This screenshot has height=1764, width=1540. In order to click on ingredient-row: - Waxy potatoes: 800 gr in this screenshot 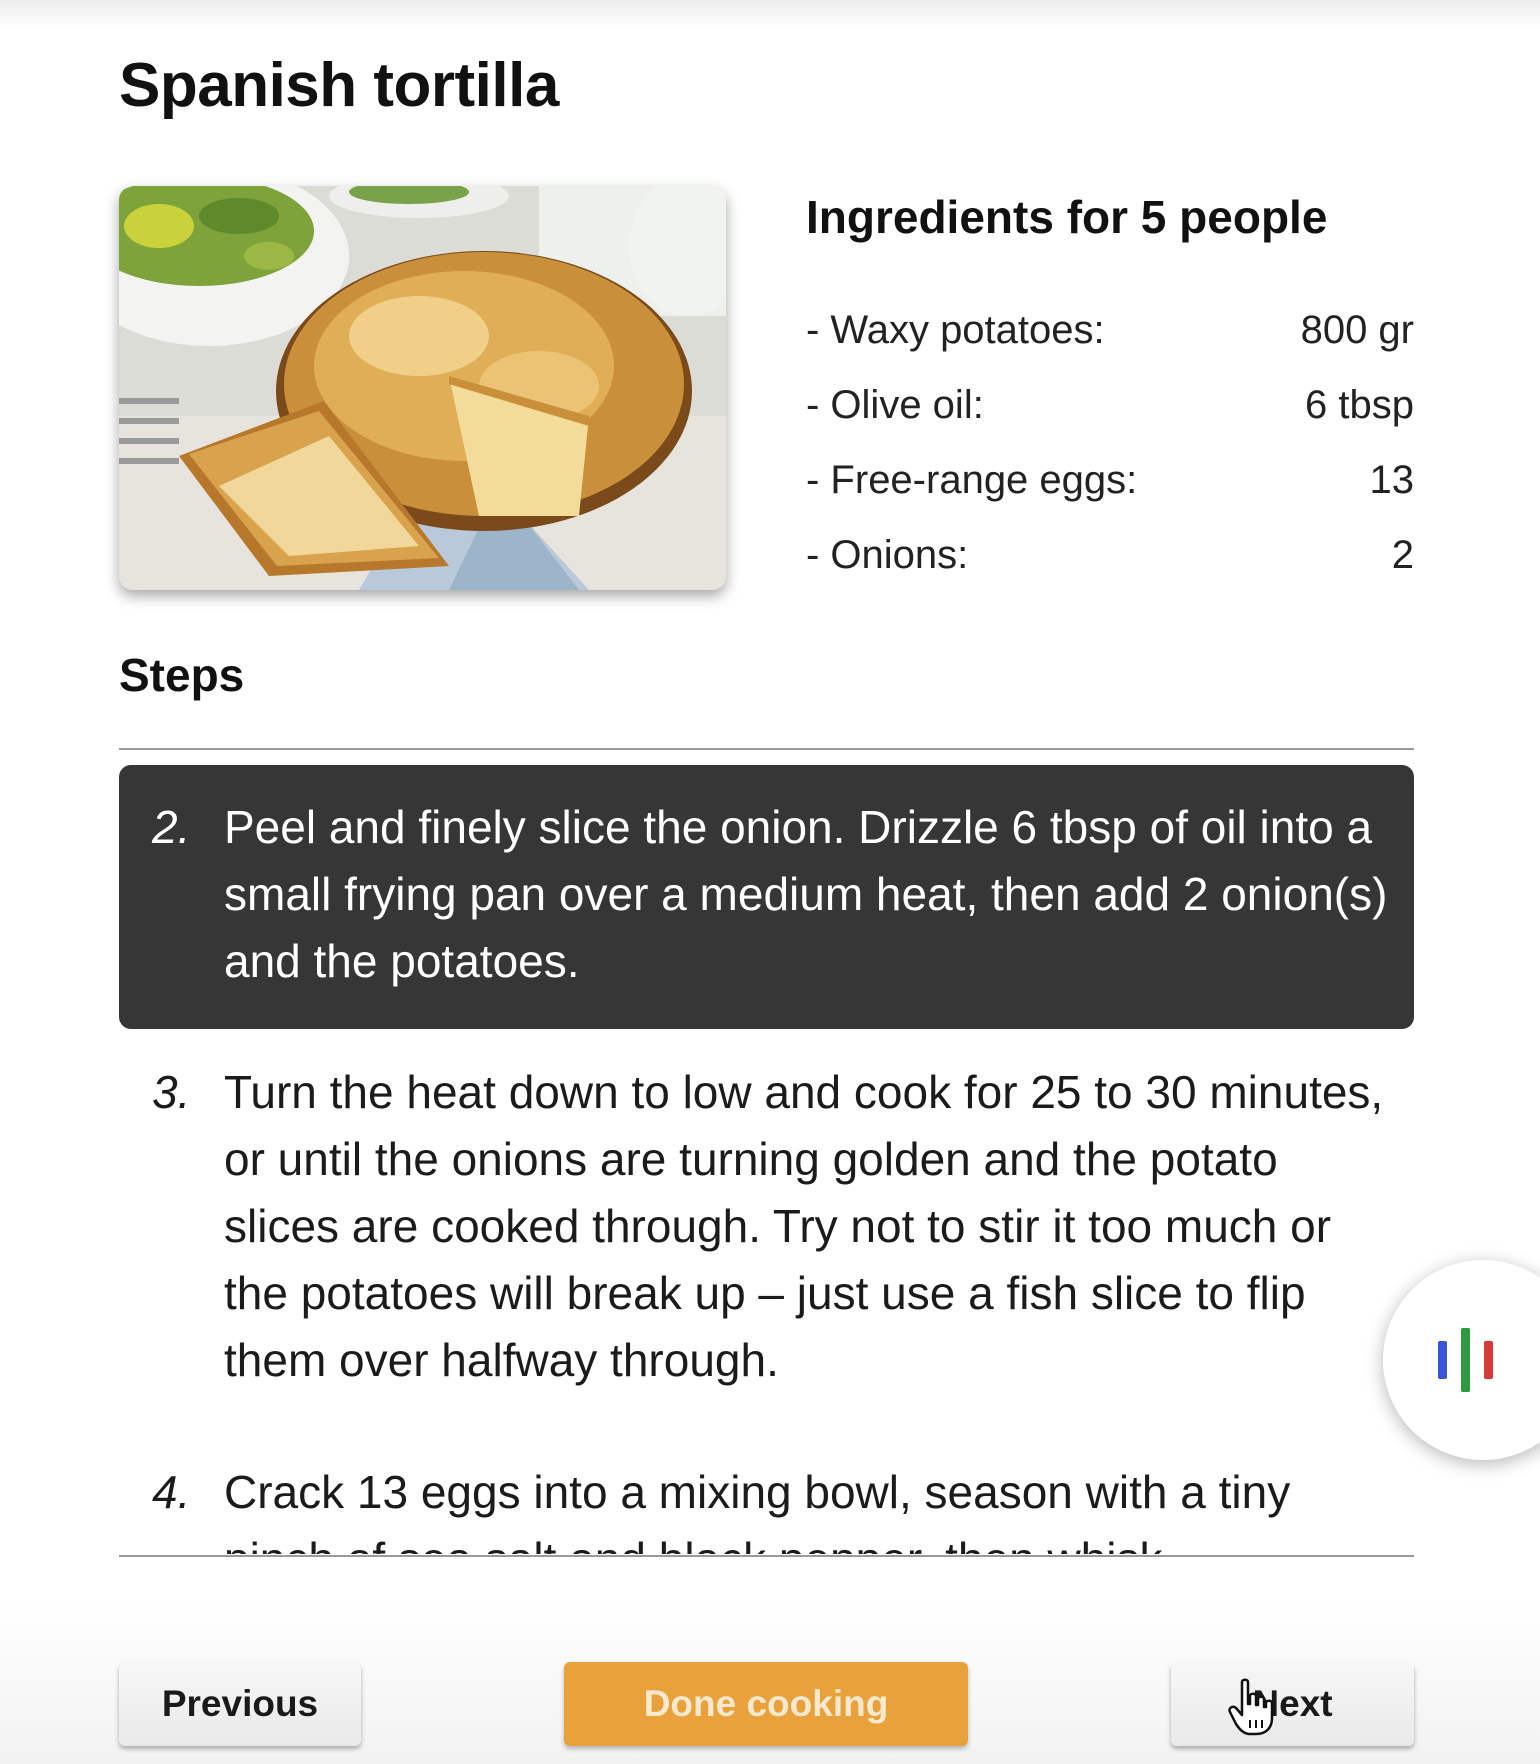, I will do `click(1110, 330)`.